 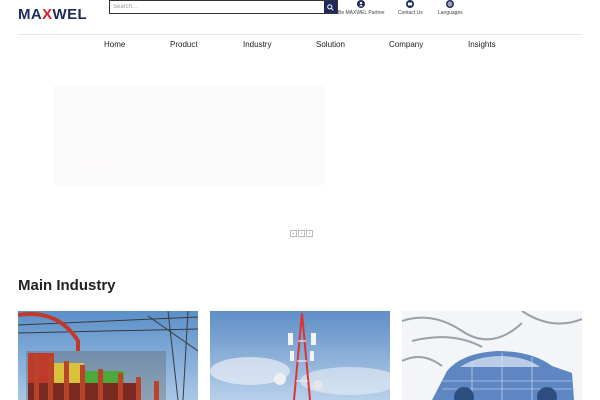 I want to click on maxwel-logo: MAXWEL, so click(x=52, y=14).